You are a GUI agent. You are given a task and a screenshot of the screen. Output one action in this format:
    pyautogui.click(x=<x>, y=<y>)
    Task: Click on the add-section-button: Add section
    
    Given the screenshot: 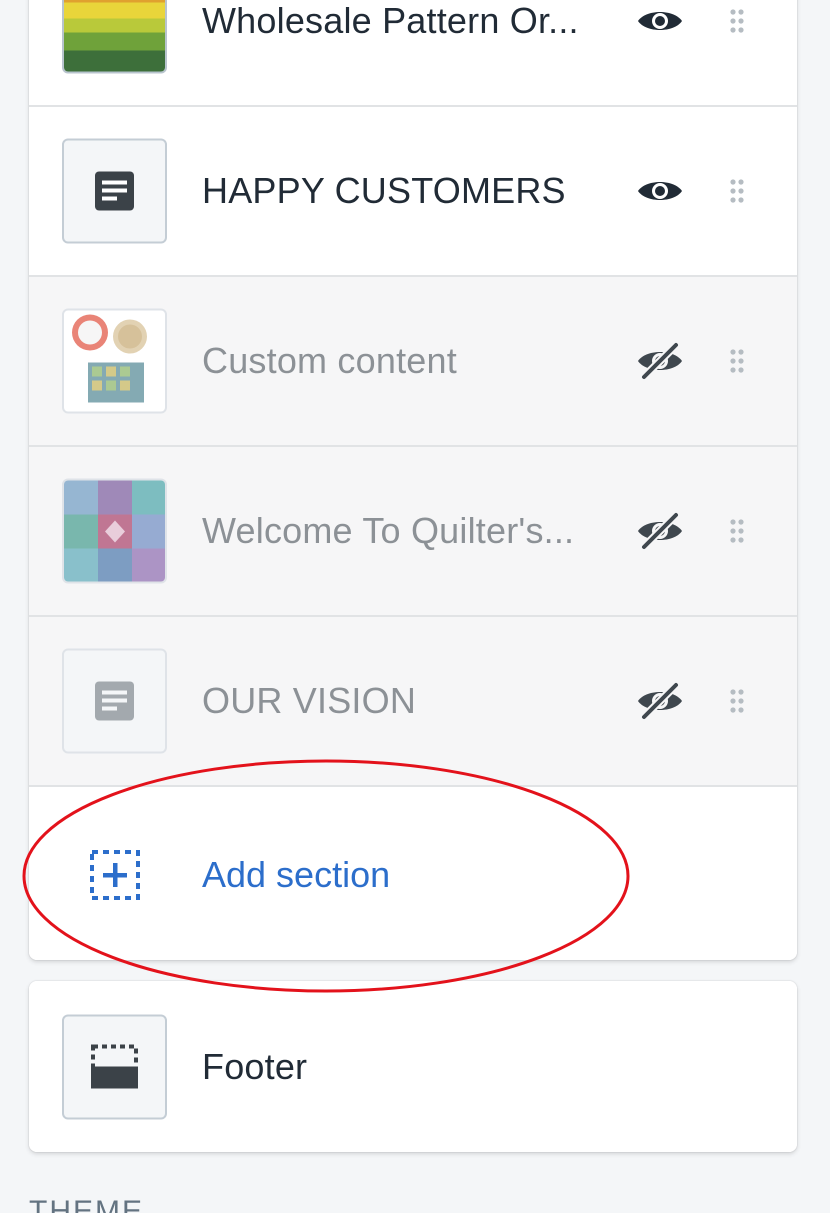 What is the action you would take?
    pyautogui.click(x=413, y=875)
    